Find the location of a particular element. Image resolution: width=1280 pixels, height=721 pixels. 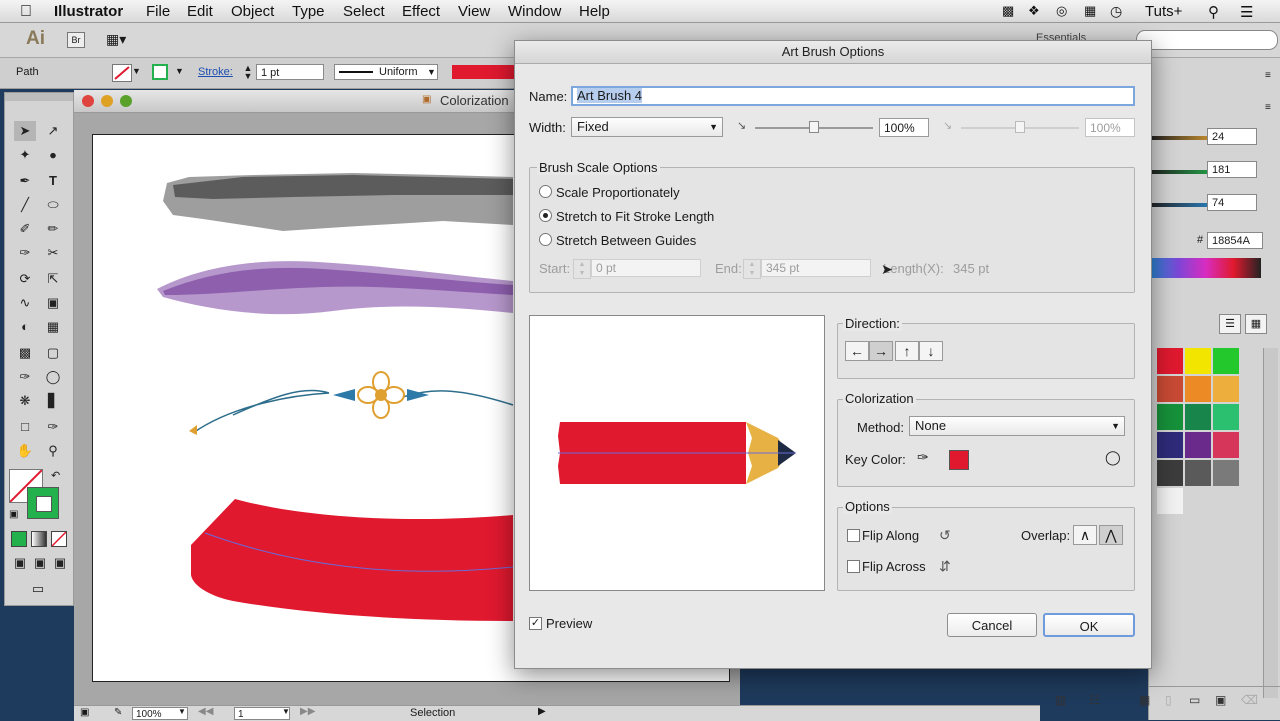

direction-down-icon: ↓ is located at coordinates (931, 351).